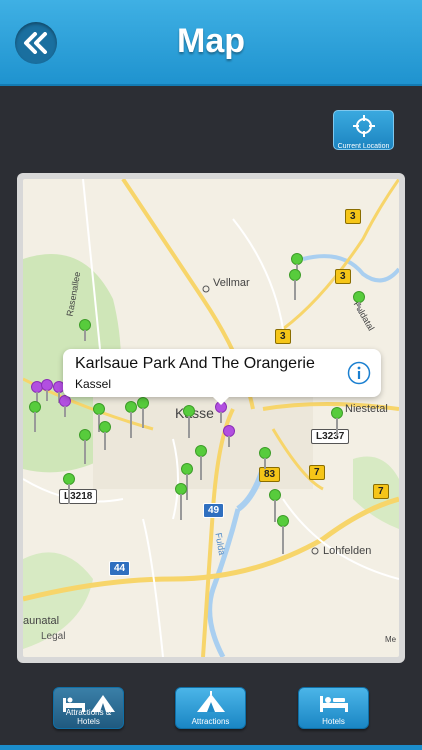 The height and width of the screenshot is (750, 422). What do you see at coordinates (231, 283) in the screenshot?
I see `map-label-vellmar: Vellmar` at bounding box center [231, 283].